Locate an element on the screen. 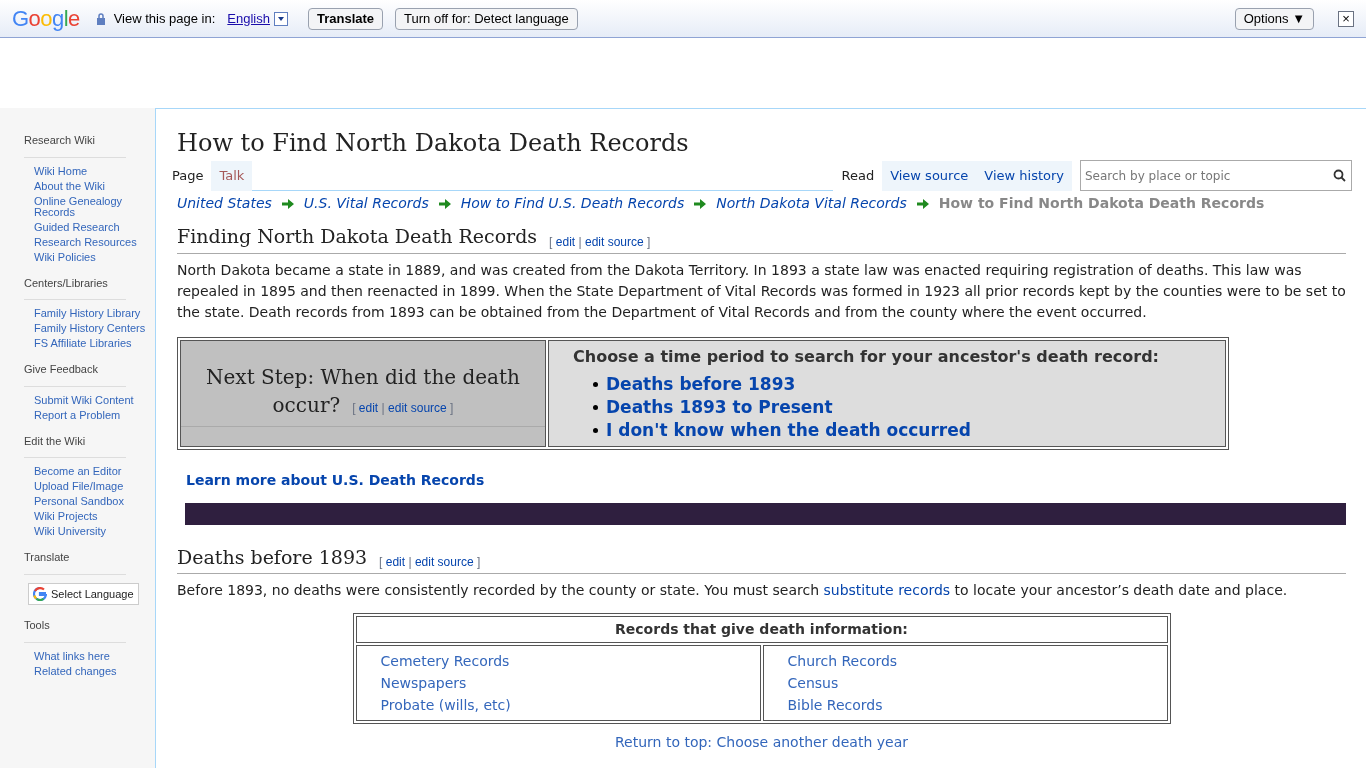  view-tab: View source is located at coordinates (929, 176).